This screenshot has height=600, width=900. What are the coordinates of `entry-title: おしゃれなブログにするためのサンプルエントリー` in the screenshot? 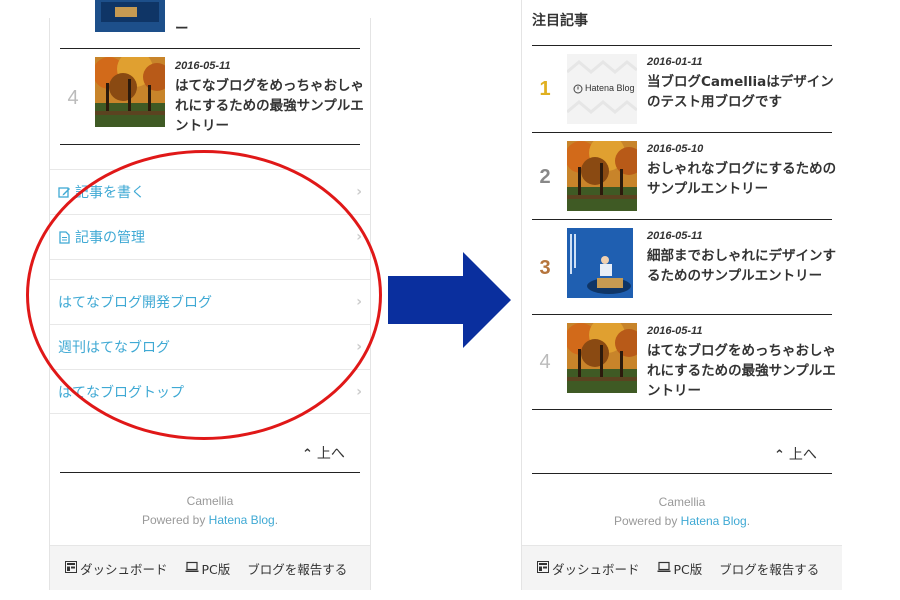 It's located at (742, 179).